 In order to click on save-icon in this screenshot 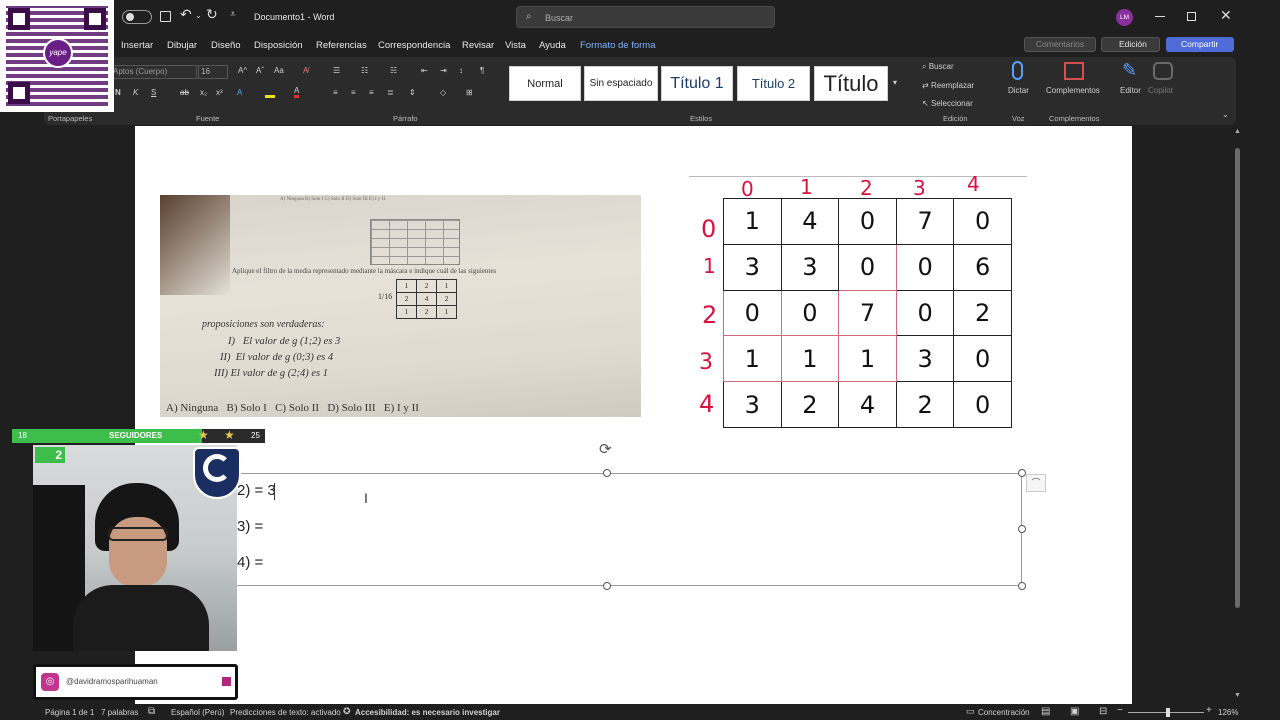, I will do `click(165, 16)`.